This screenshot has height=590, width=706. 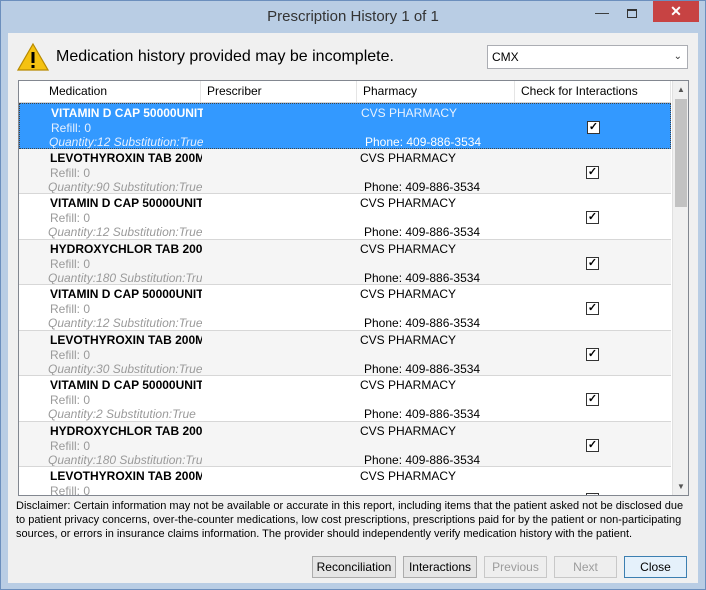 I want to click on medication-quantity: Quantity:90 Substitution:True, so click(x=125, y=186).